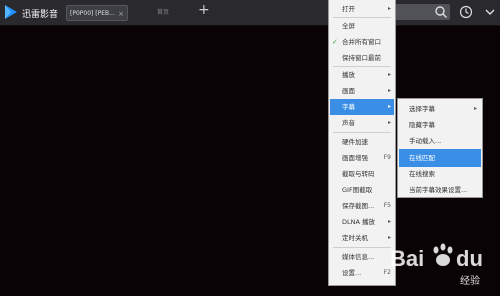 The image size is (500, 296). What do you see at coordinates (466, 12) in the screenshot?
I see `clock-icon` at bounding box center [466, 12].